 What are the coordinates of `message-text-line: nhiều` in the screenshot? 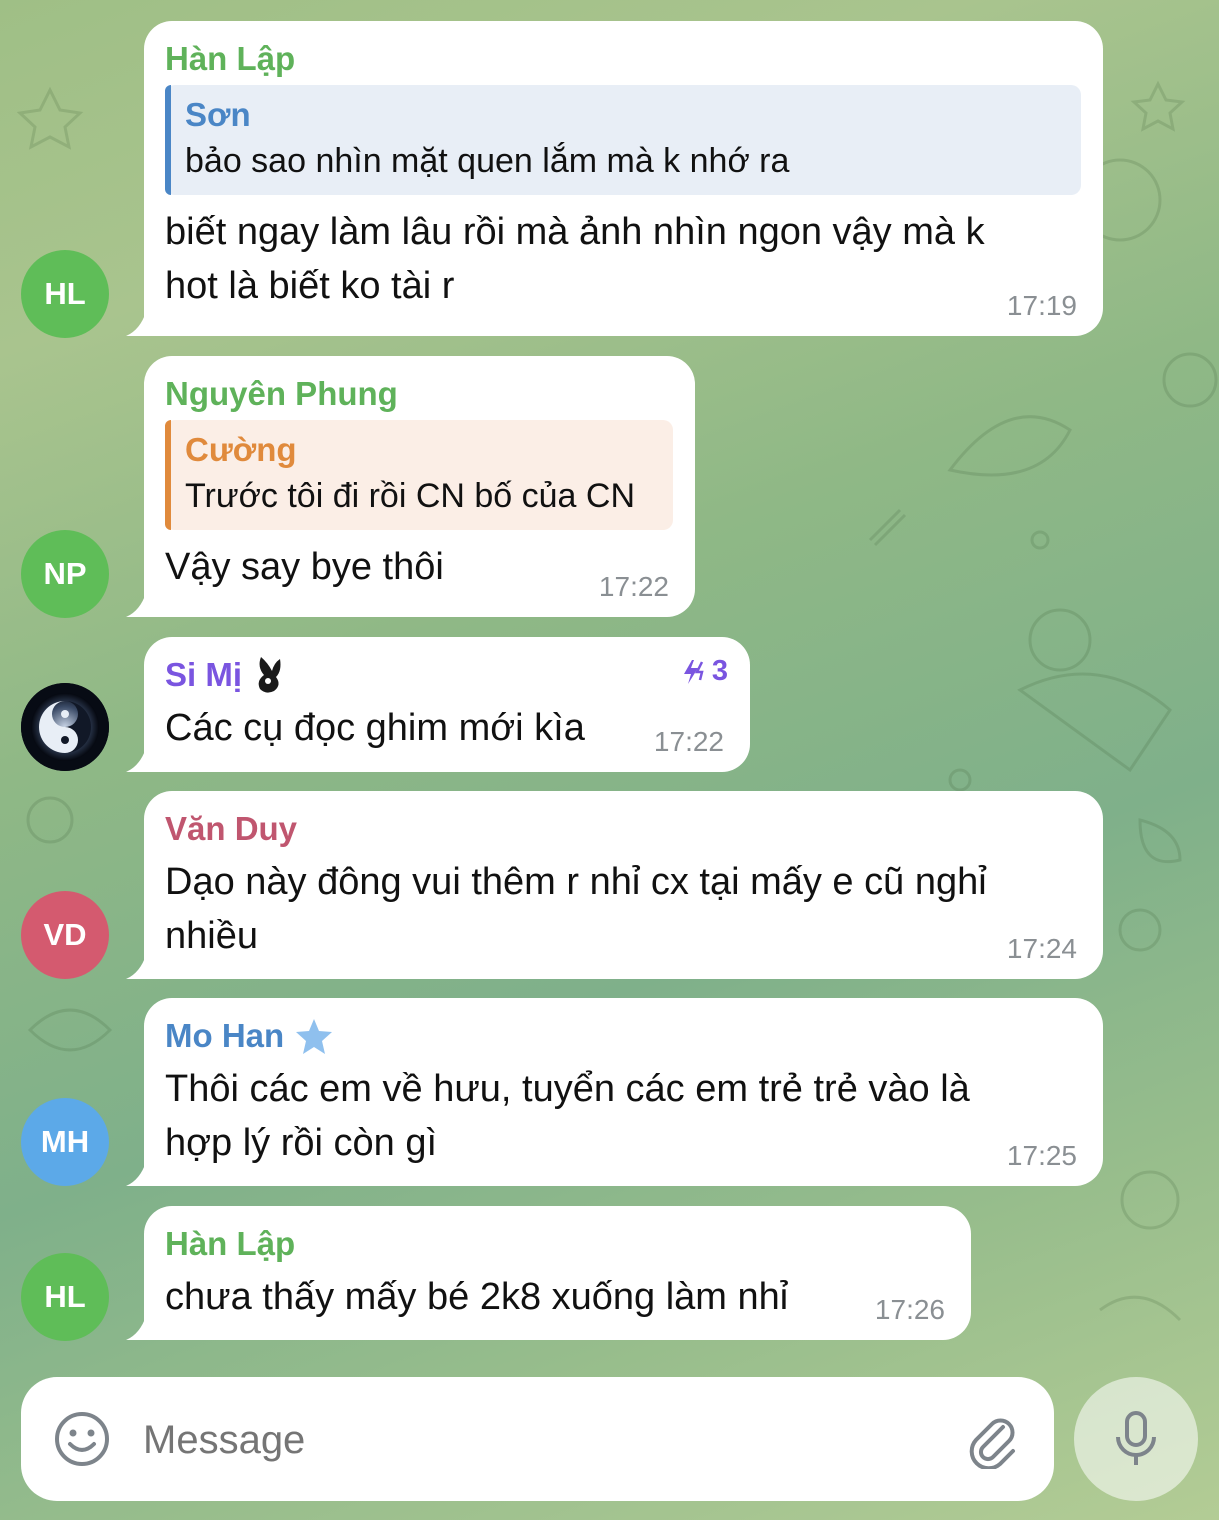 It's located at (211, 936).